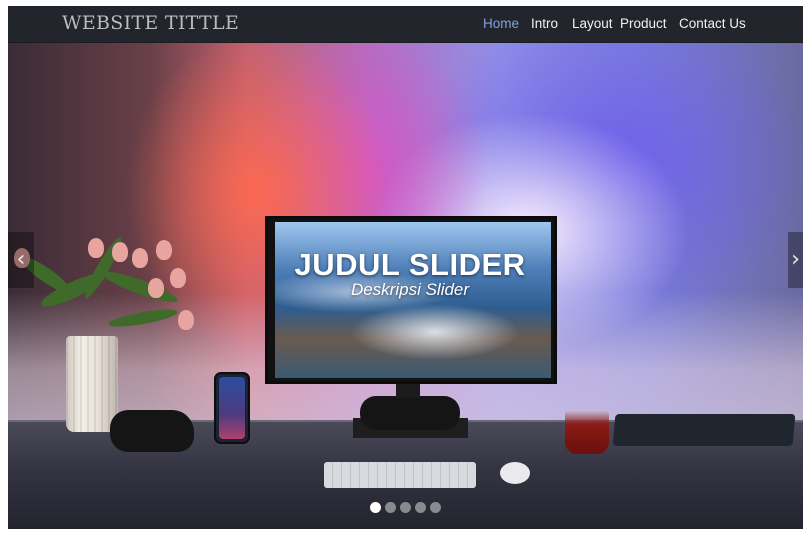 The width and height of the screenshot is (803, 533). I want to click on monitor-image, so click(411, 300).